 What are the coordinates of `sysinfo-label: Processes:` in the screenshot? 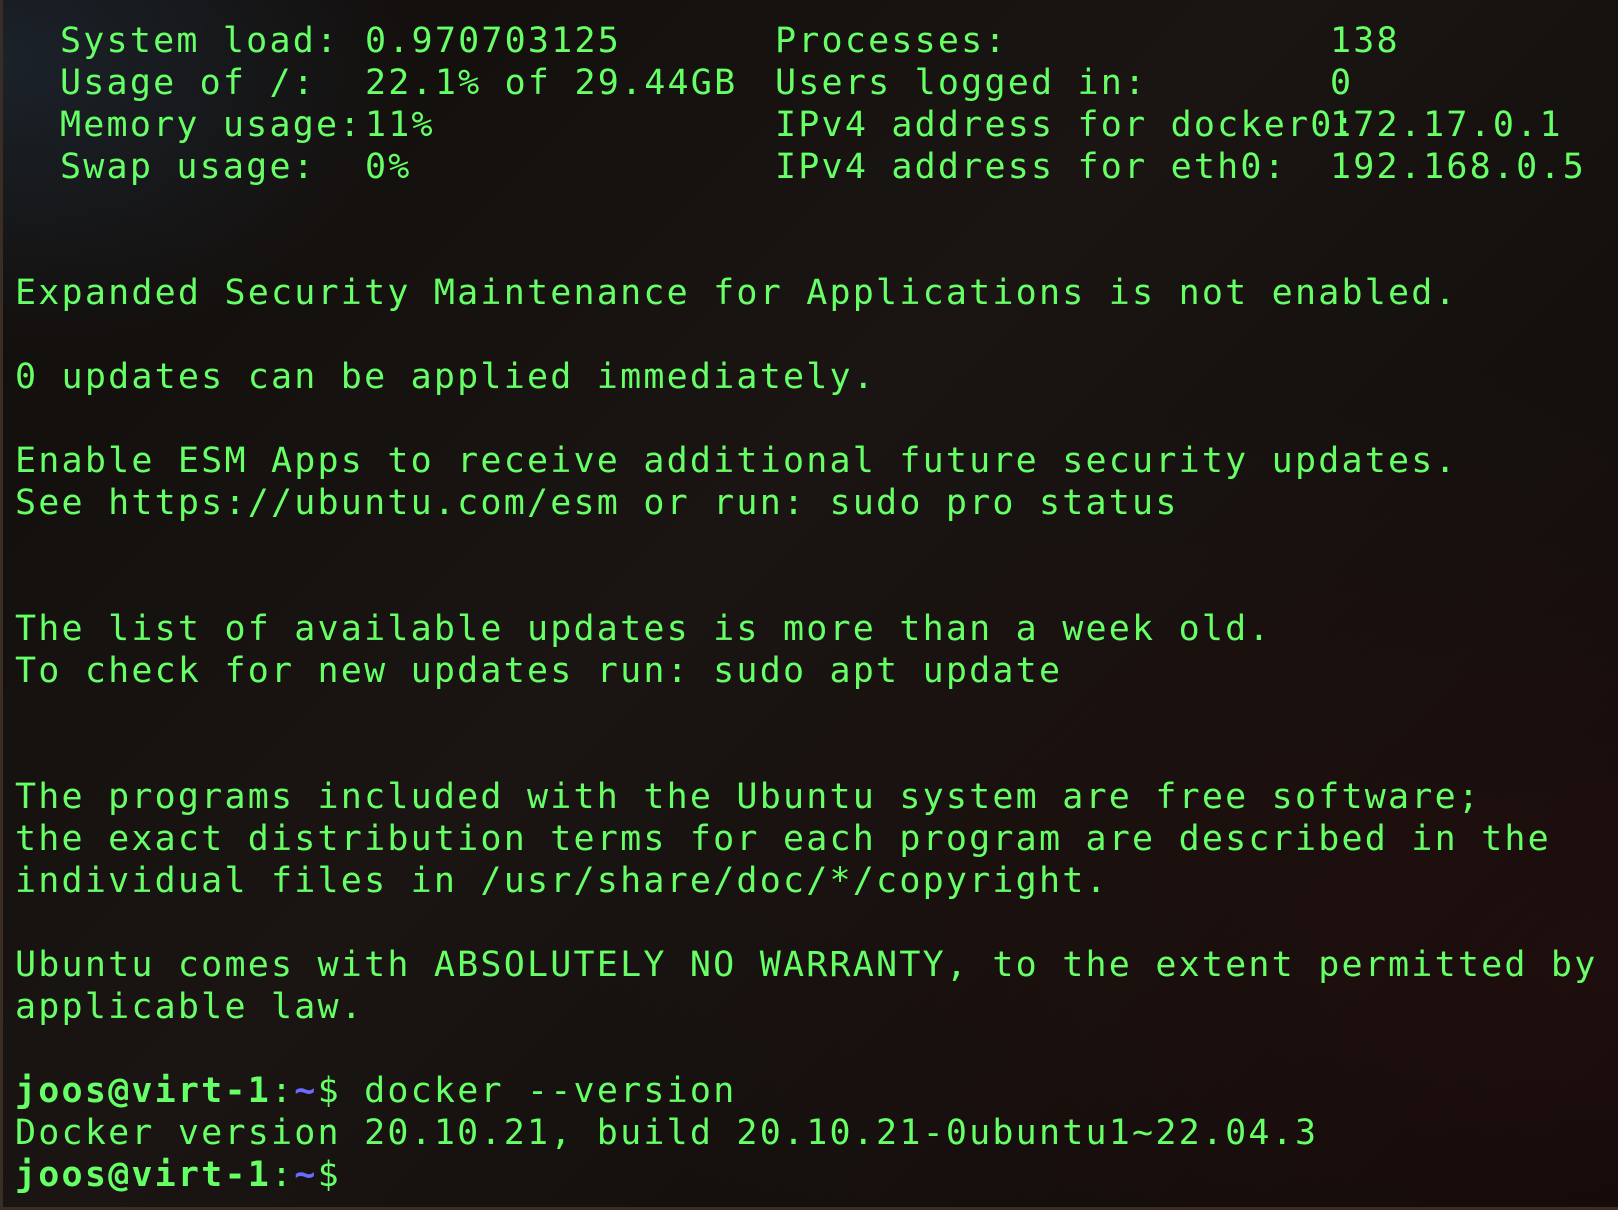 It's located at (891, 41).